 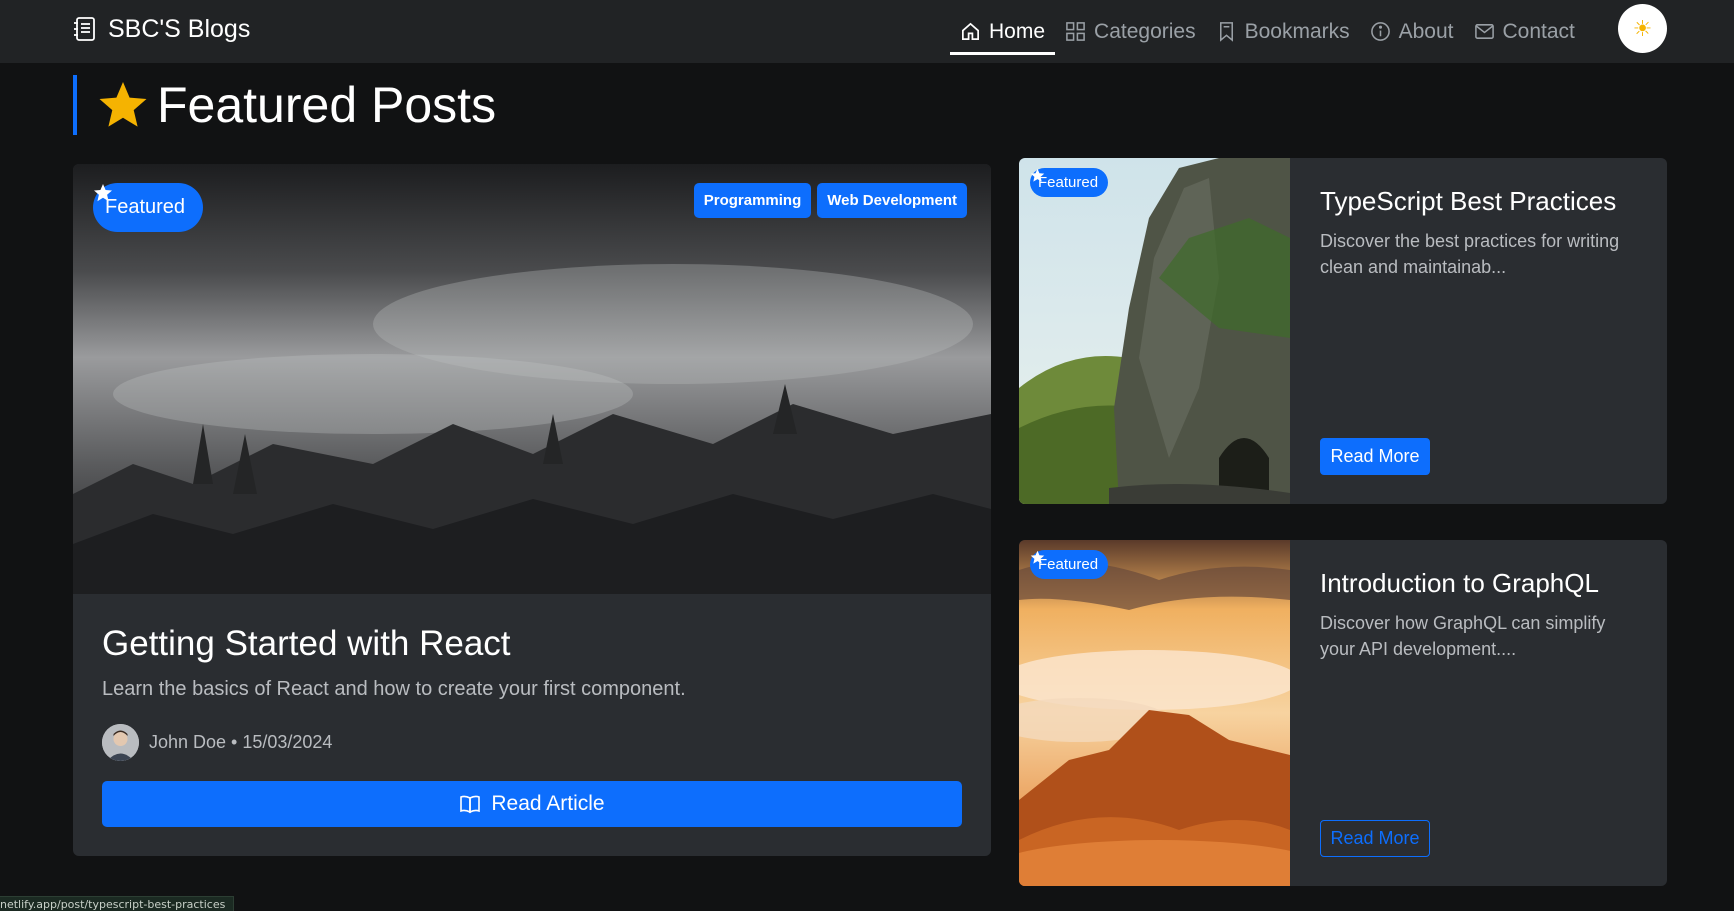 I want to click on nav-item-label: About, so click(x=1426, y=31).